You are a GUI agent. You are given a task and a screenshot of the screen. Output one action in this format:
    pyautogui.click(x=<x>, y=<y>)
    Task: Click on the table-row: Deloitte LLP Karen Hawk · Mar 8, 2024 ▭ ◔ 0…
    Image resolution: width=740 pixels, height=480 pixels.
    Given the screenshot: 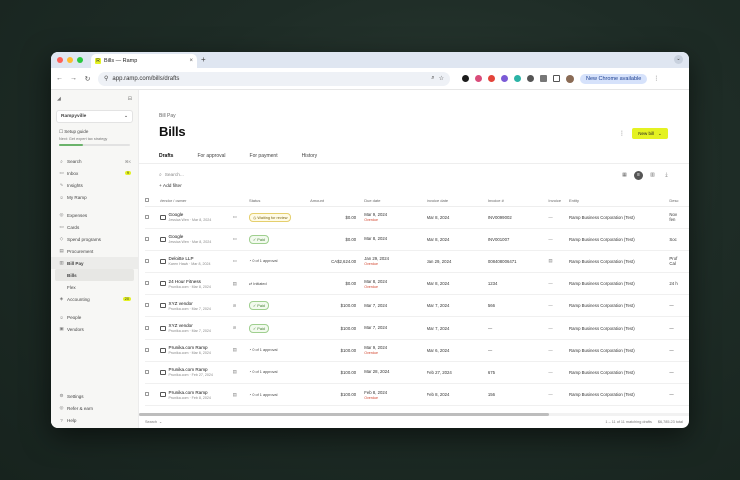 What is the action you would take?
    pyautogui.click(x=417, y=262)
    